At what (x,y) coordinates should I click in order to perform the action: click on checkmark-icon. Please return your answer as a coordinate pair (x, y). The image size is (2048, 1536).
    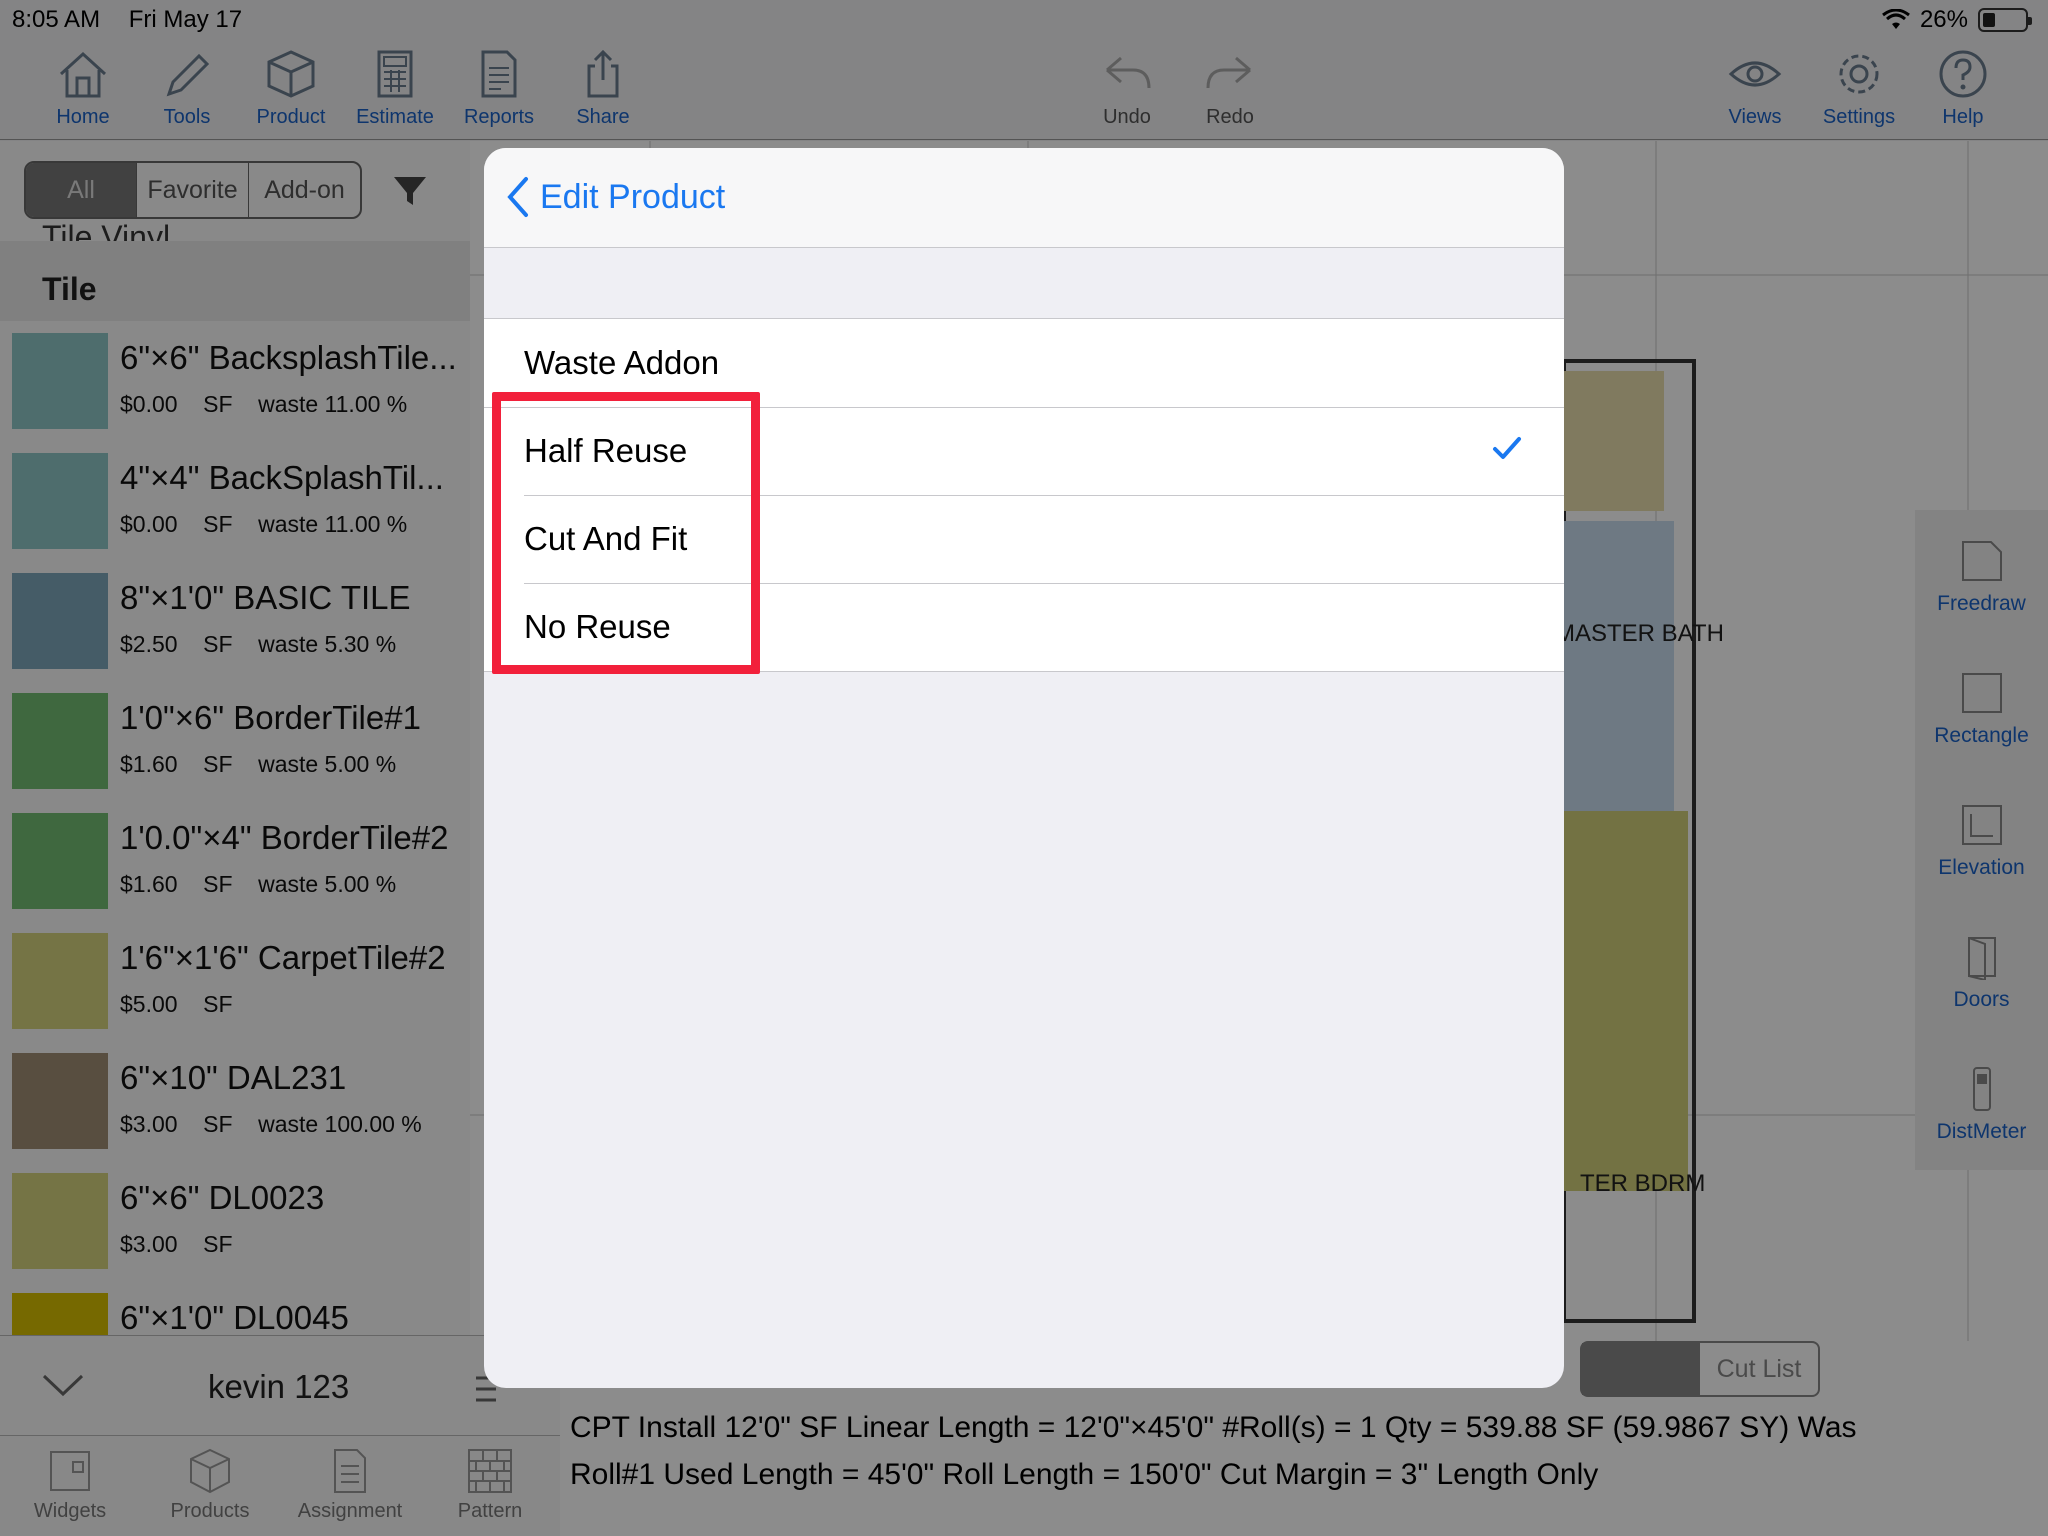
    Looking at the image, I should click on (1507, 448).